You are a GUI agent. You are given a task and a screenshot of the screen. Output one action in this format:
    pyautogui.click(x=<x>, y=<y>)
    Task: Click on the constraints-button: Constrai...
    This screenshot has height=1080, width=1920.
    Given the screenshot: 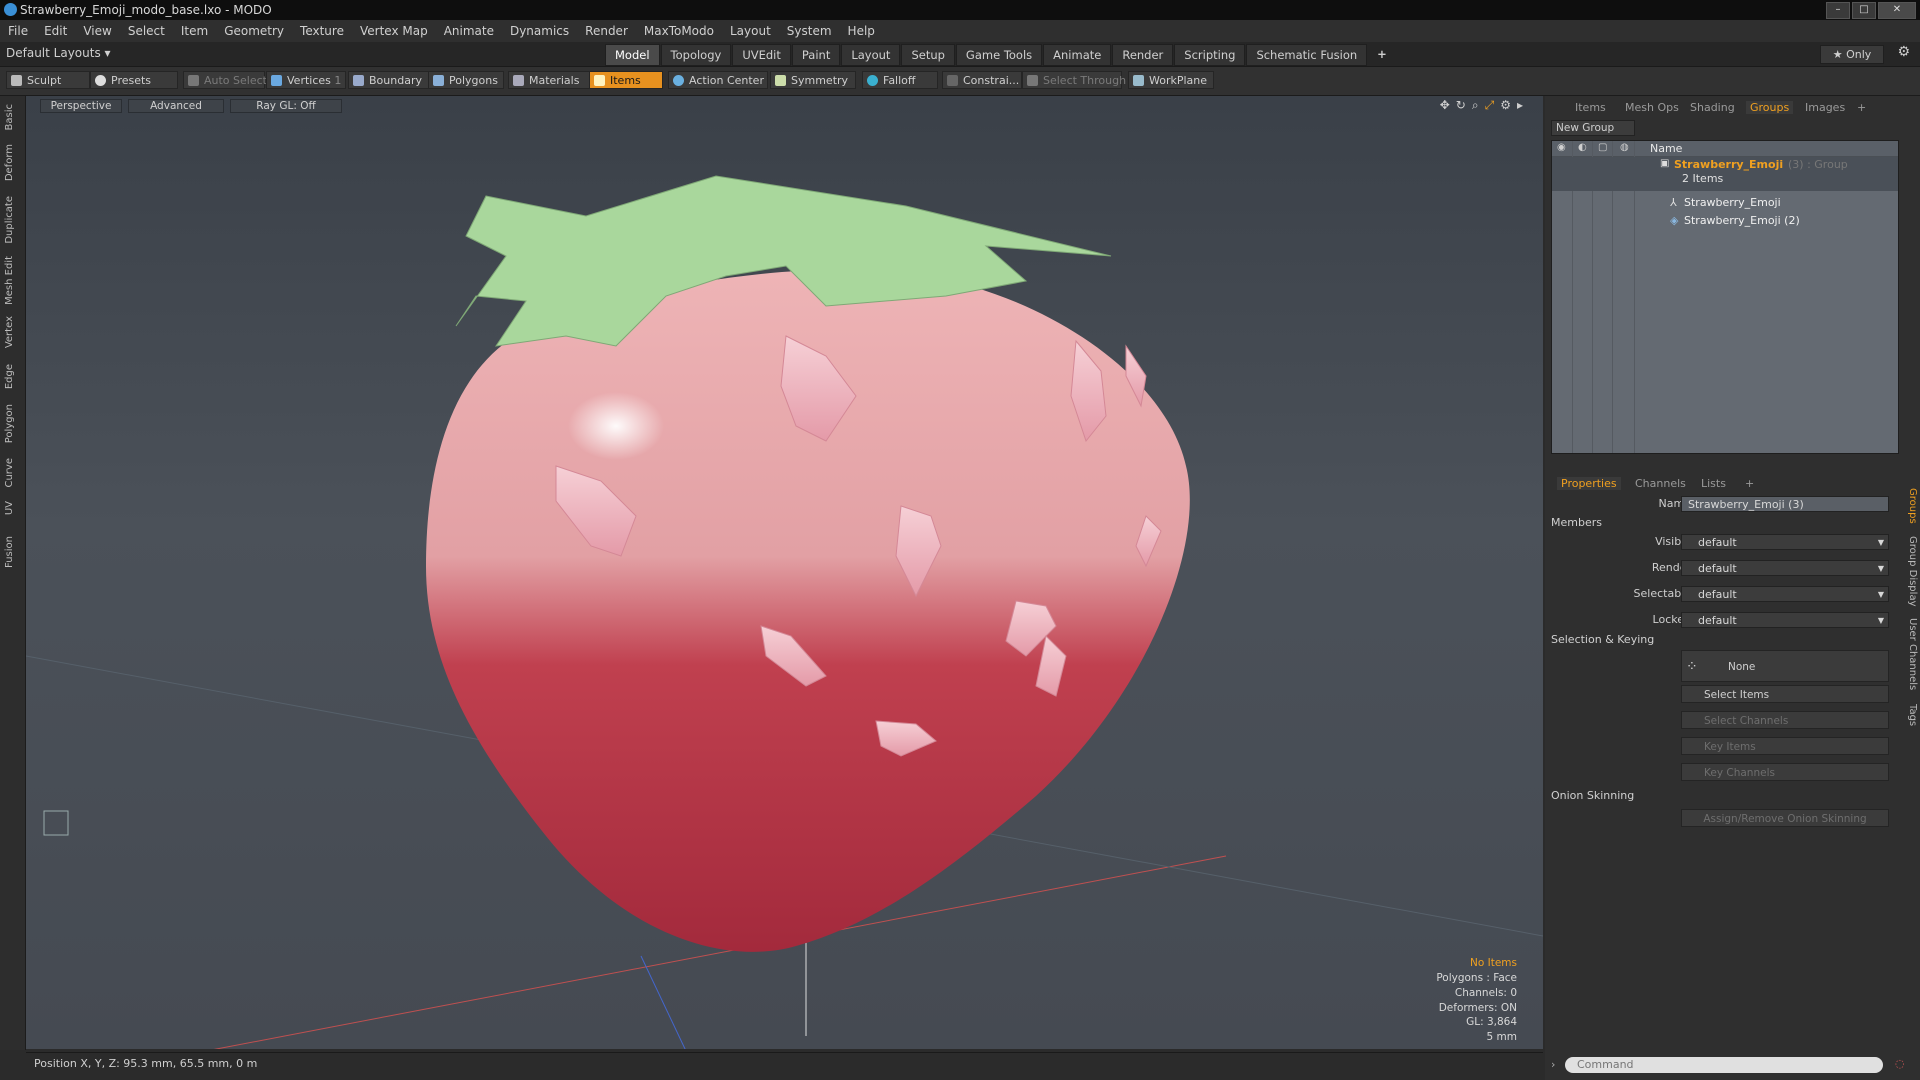 What is the action you would take?
    pyautogui.click(x=982, y=80)
    